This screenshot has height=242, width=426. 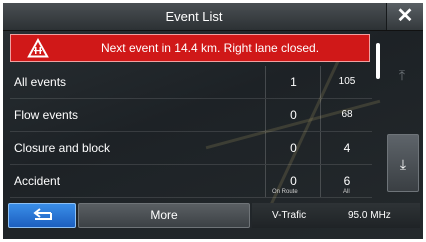 I want to click on bottom-bar: More V-Trafic 95.0 MHz, so click(x=213, y=216).